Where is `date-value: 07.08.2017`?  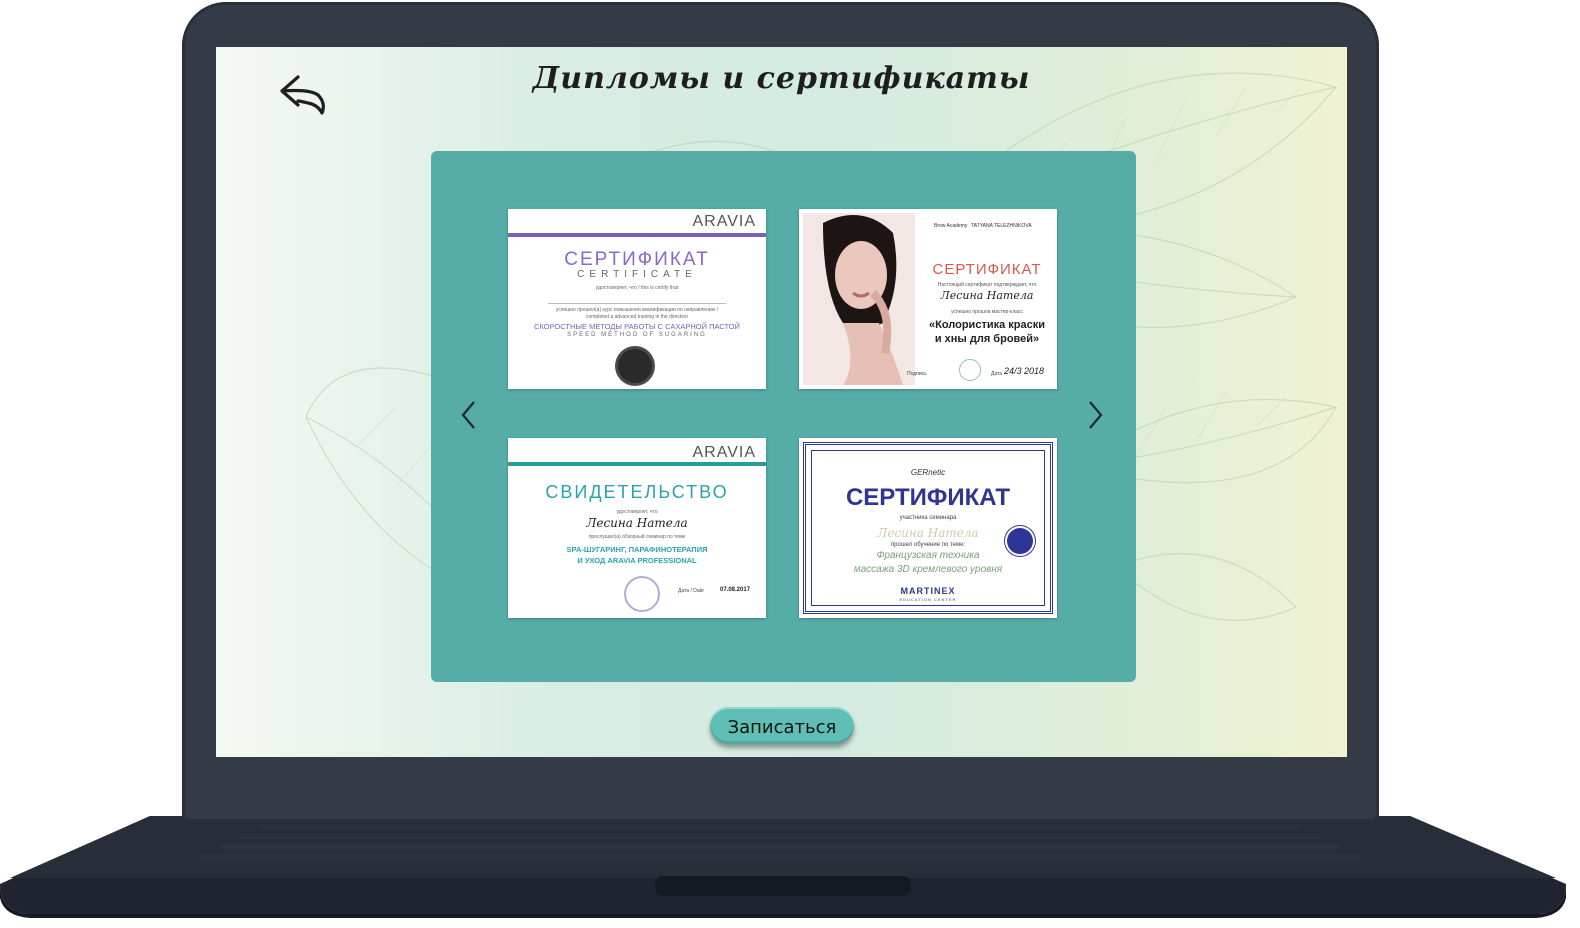
date-value: 07.08.2017 is located at coordinates (735, 590).